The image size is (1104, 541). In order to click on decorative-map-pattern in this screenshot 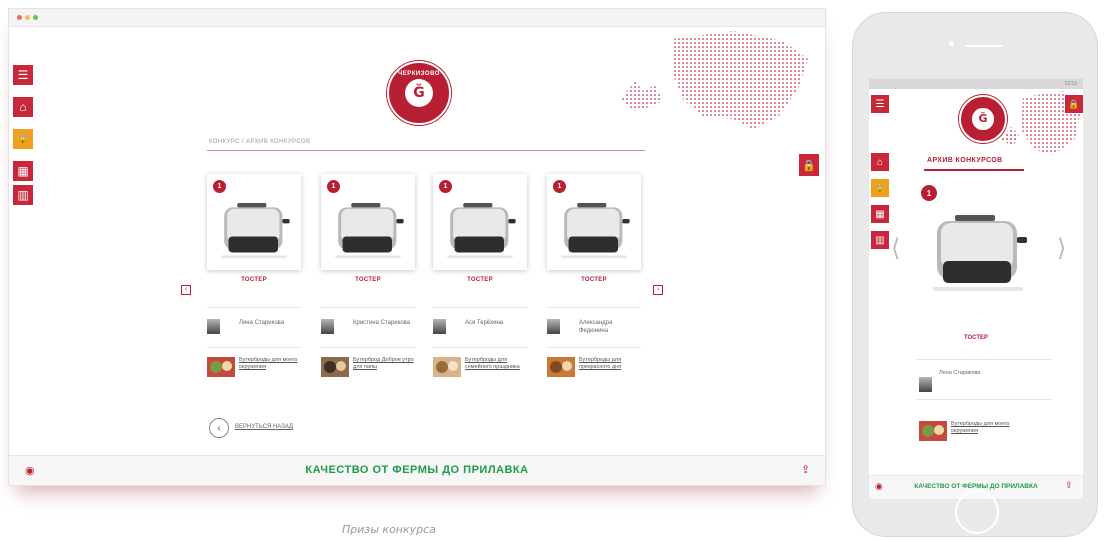, I will do `click(714, 80)`.